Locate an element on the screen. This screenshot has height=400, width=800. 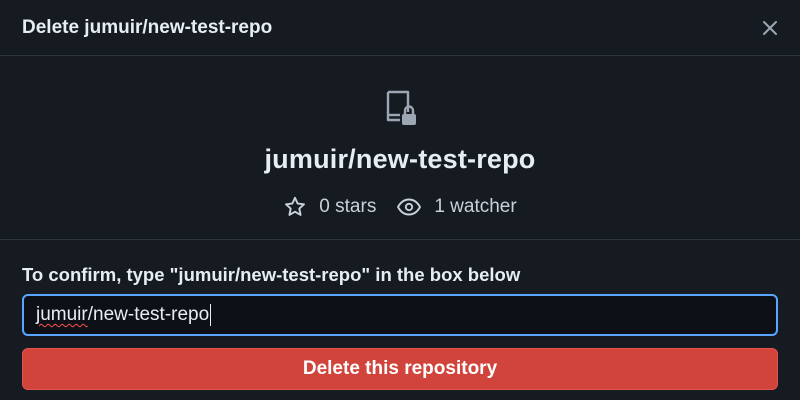
input-text-rest: /new-test-repo is located at coordinates (148, 314).